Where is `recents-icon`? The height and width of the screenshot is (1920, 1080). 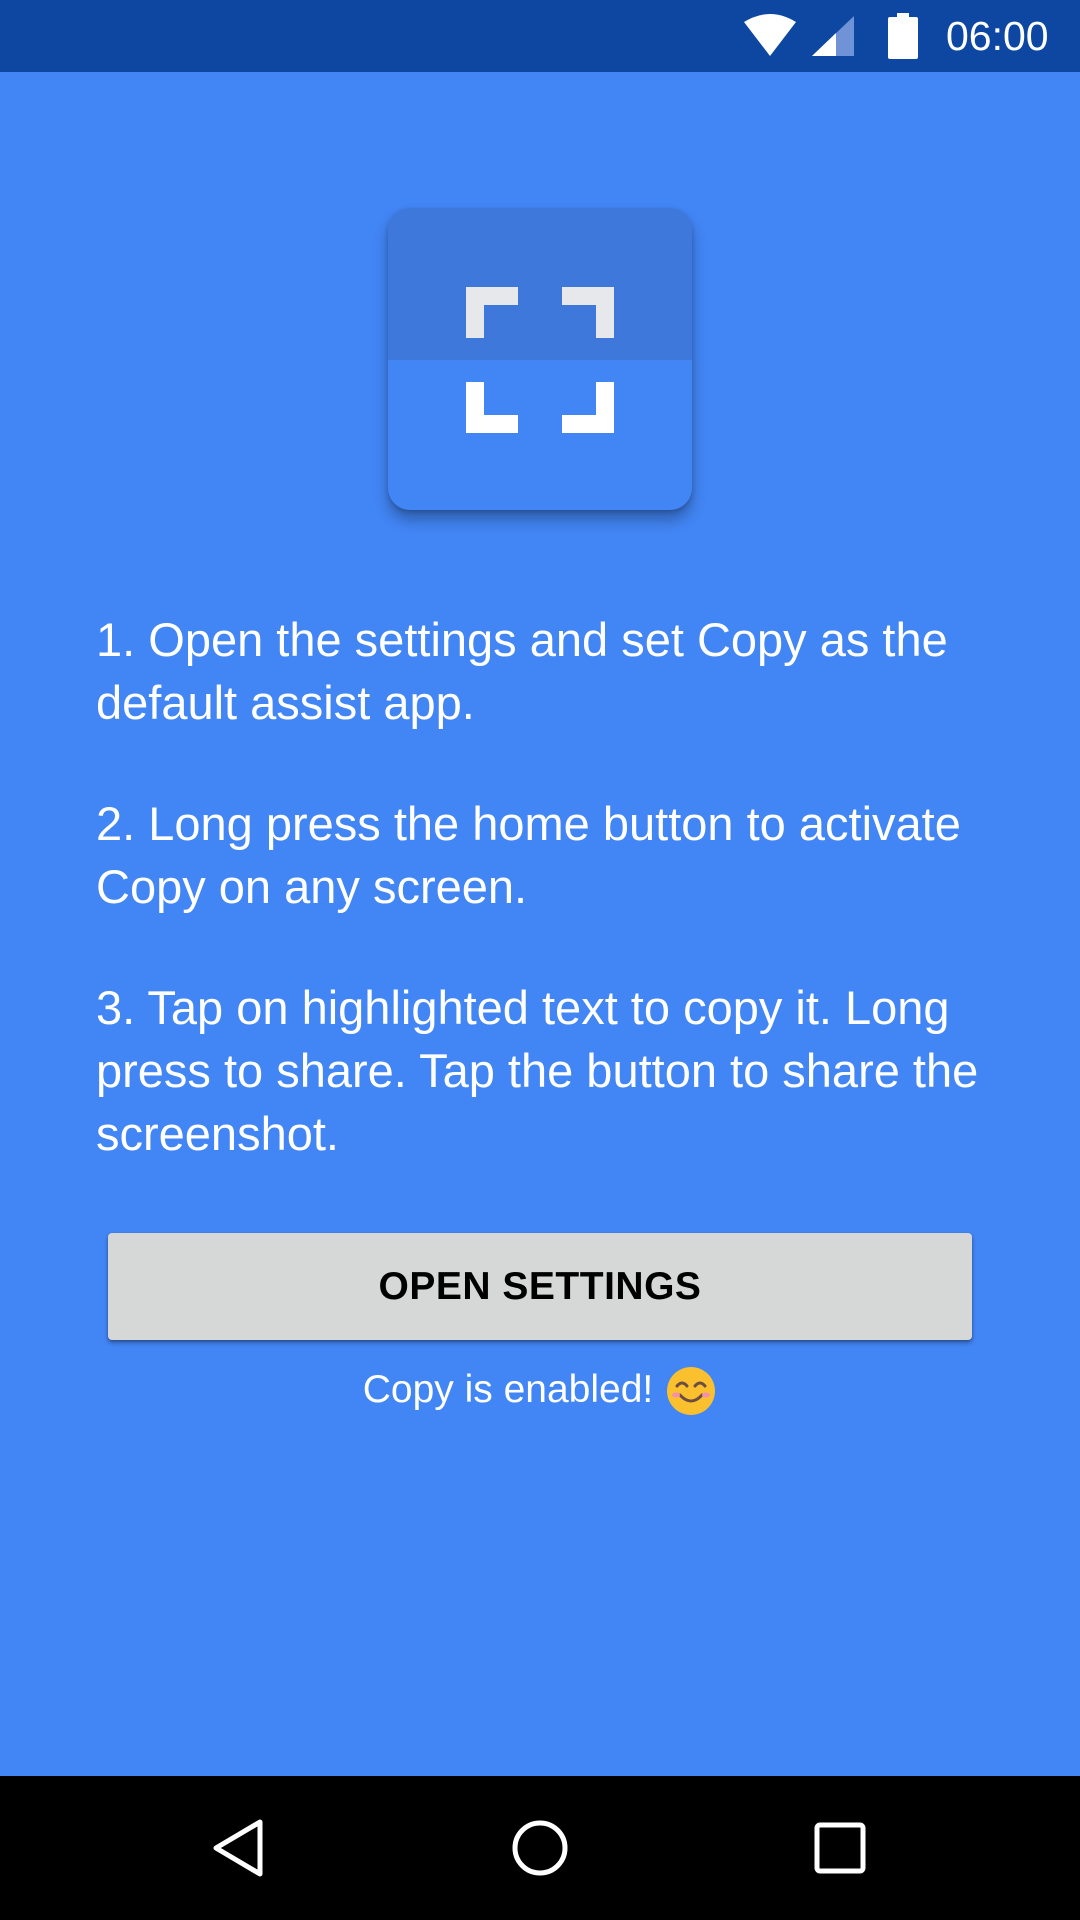
recents-icon is located at coordinates (840, 1848).